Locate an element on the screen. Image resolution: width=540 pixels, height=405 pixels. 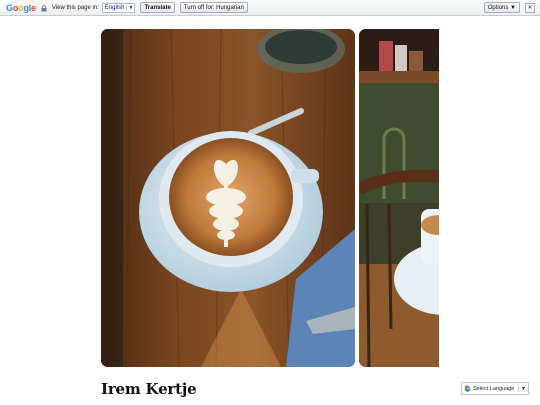
options-button: Options ▼ is located at coordinates (501, 7).